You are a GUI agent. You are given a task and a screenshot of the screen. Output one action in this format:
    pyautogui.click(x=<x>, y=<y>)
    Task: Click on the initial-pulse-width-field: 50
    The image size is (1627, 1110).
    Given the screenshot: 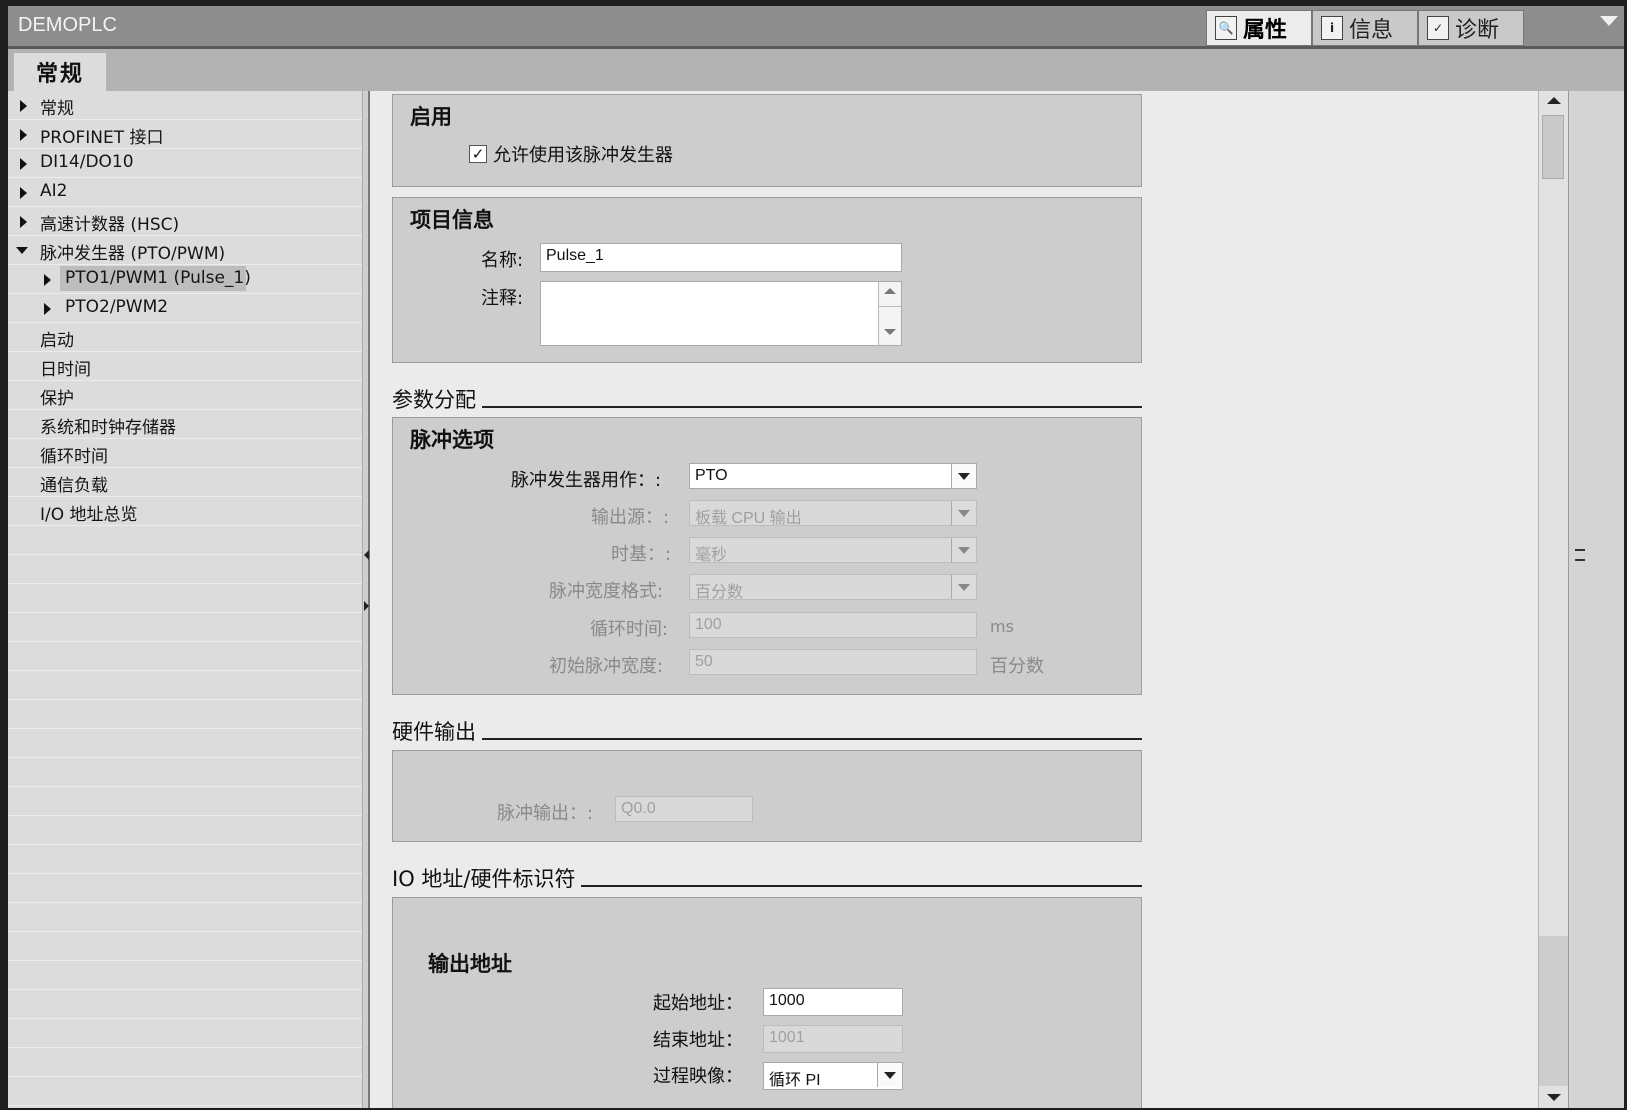 What is the action you would take?
    pyautogui.click(x=833, y=662)
    